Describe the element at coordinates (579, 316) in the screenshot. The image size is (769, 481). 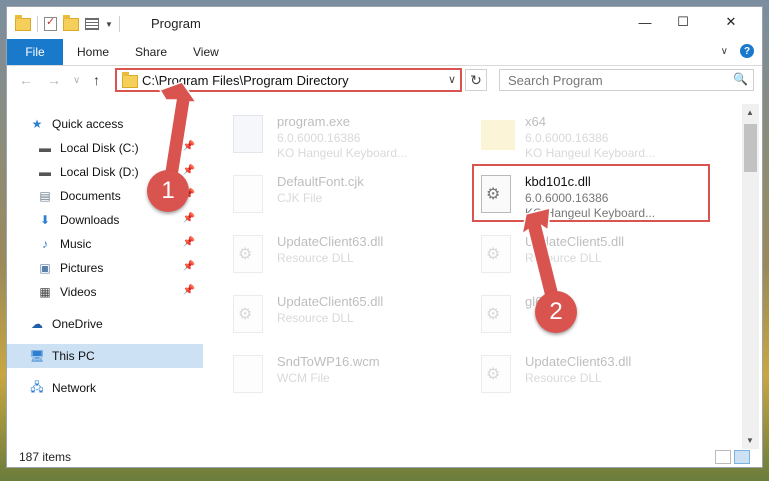
I see `list-item: gl64` at that location.